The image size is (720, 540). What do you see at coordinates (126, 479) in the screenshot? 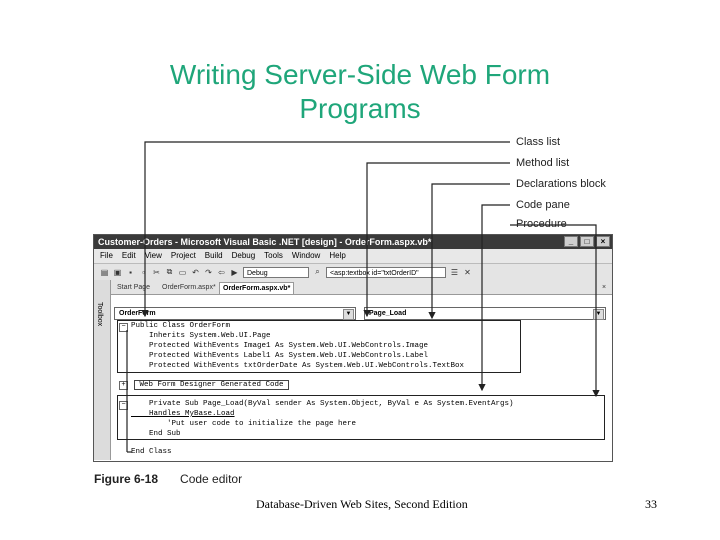
I see `figure-number: Figure 6-18` at bounding box center [126, 479].